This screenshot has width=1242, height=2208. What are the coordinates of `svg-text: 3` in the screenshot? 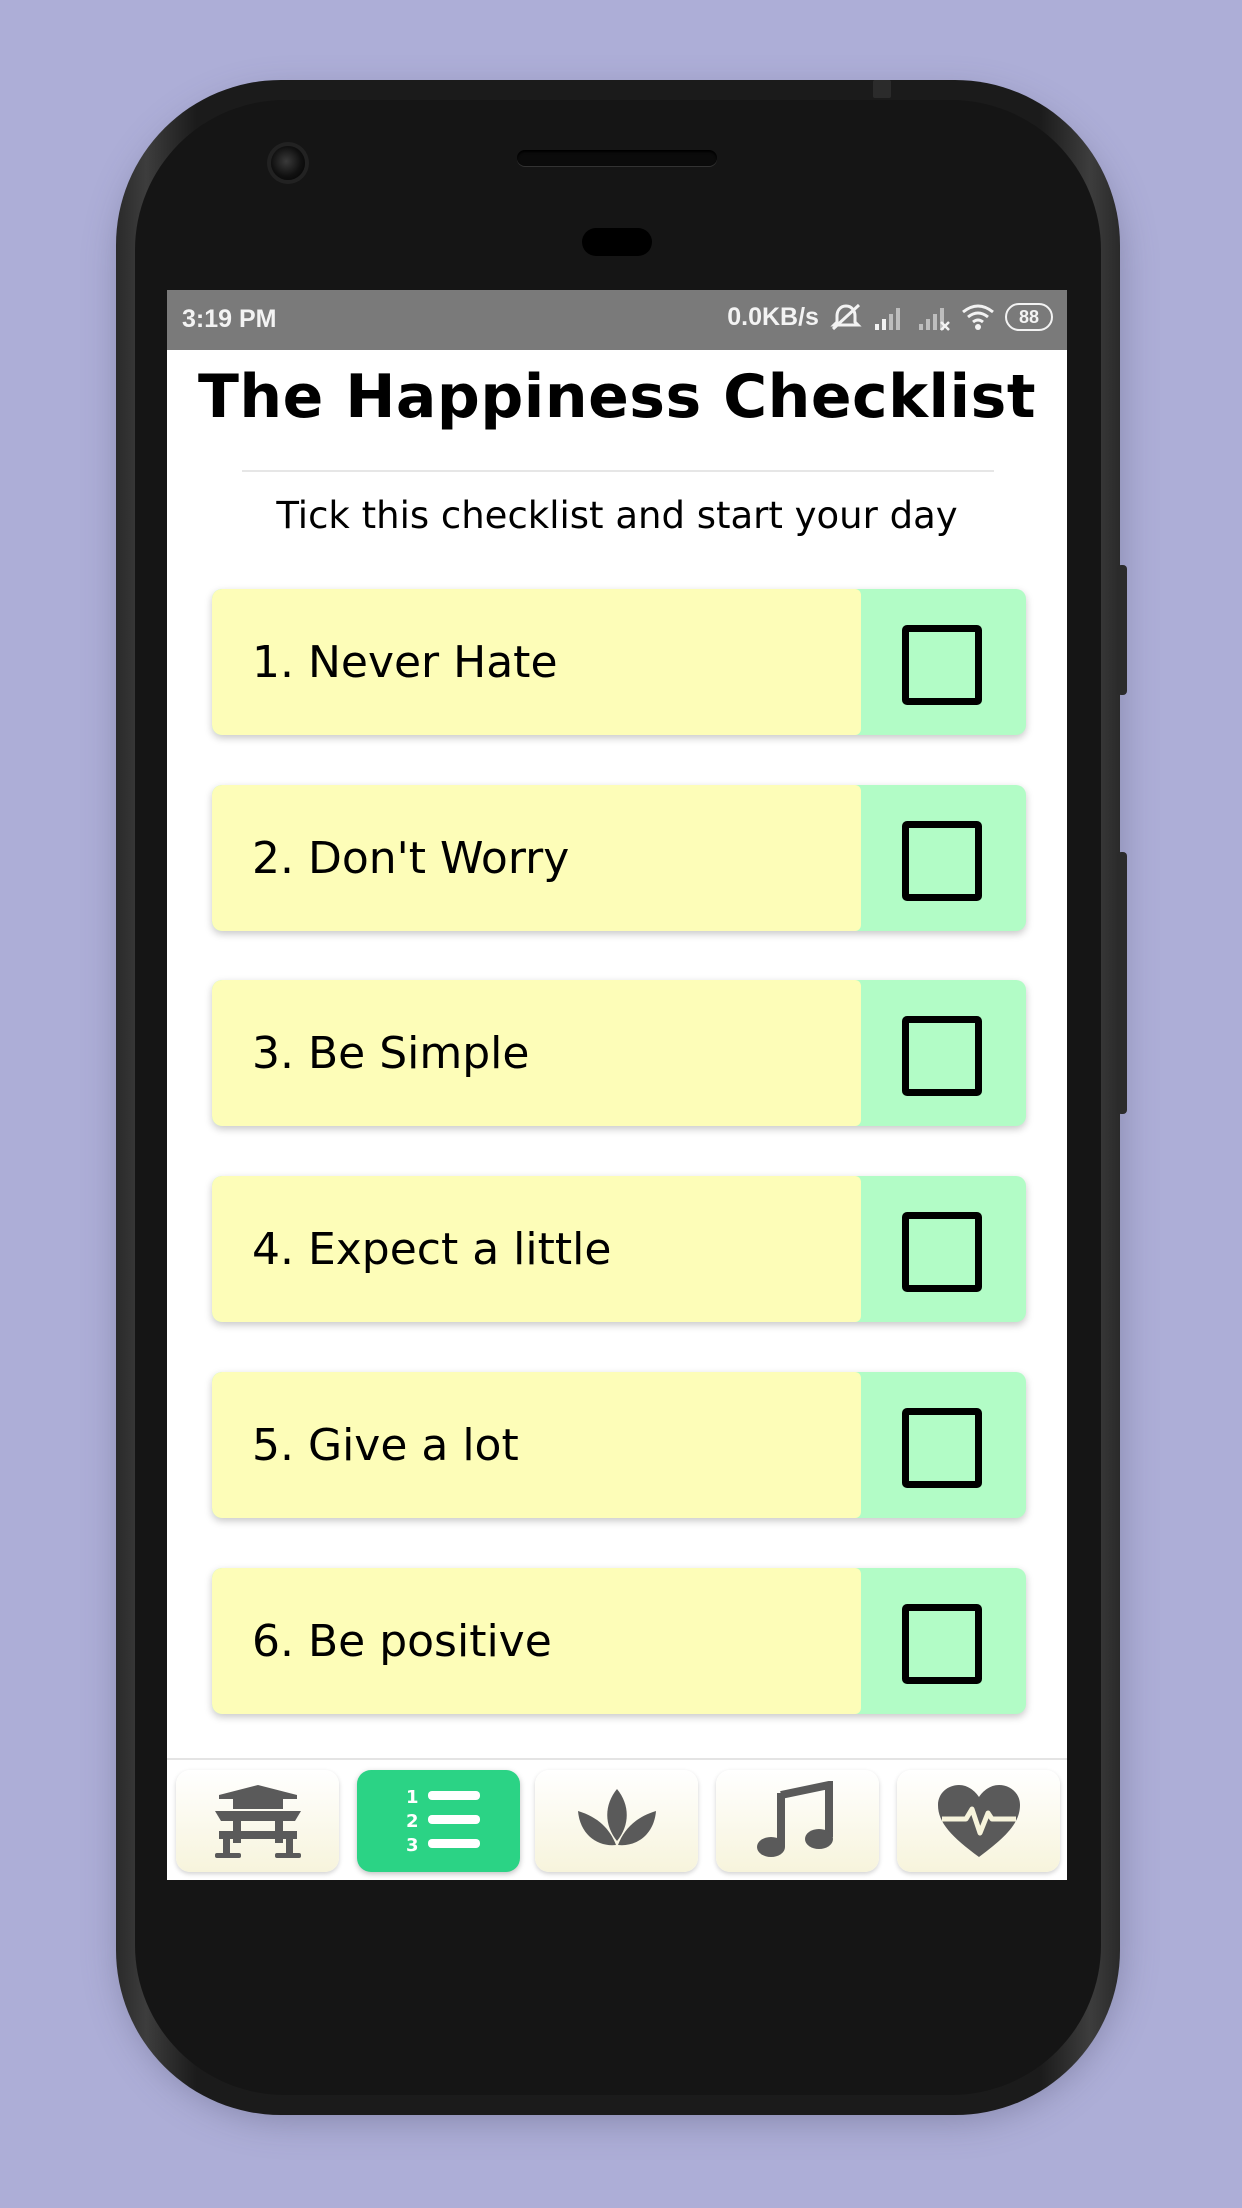 It's located at (412, 1845).